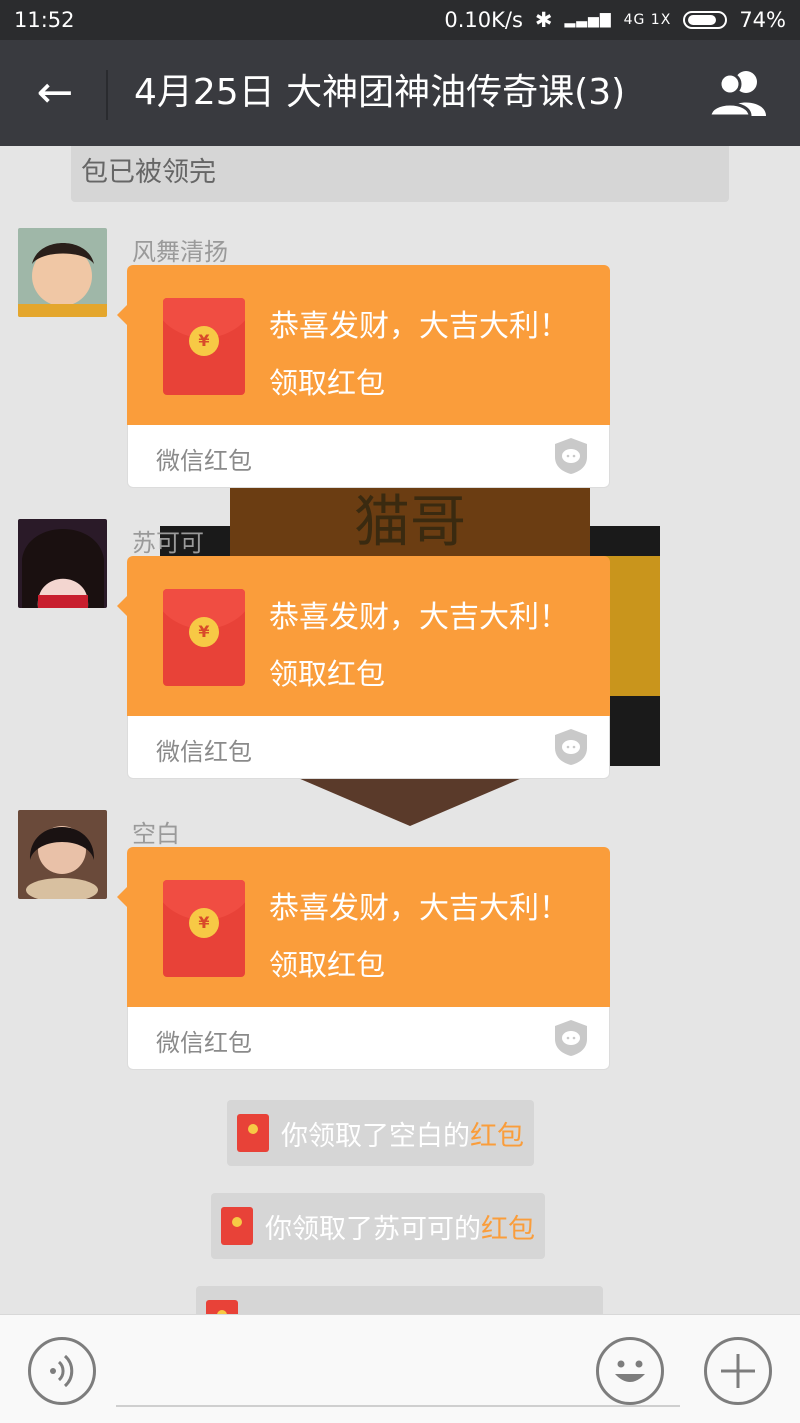 This screenshot has height=1423, width=800. What do you see at coordinates (44, 20) in the screenshot?
I see `status-time: 11:52` at bounding box center [44, 20].